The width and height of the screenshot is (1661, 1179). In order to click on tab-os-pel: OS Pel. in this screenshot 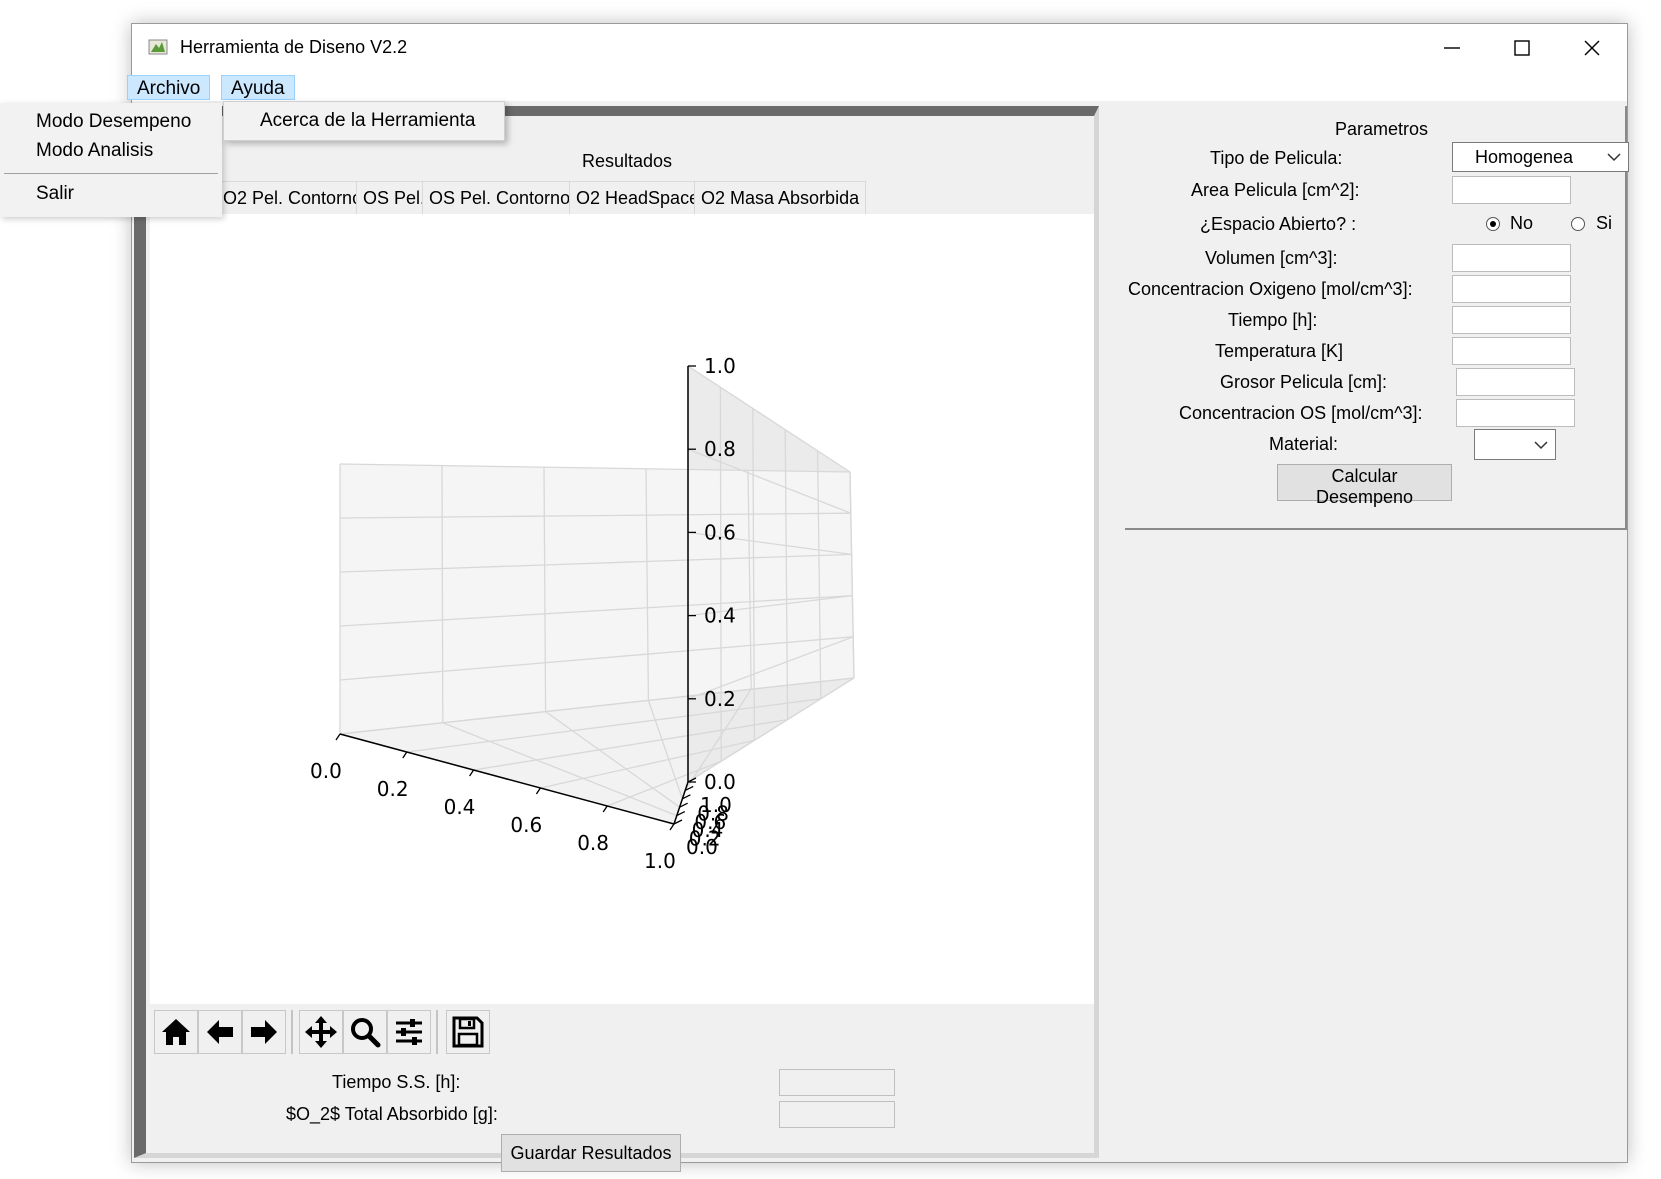, I will do `click(394, 197)`.